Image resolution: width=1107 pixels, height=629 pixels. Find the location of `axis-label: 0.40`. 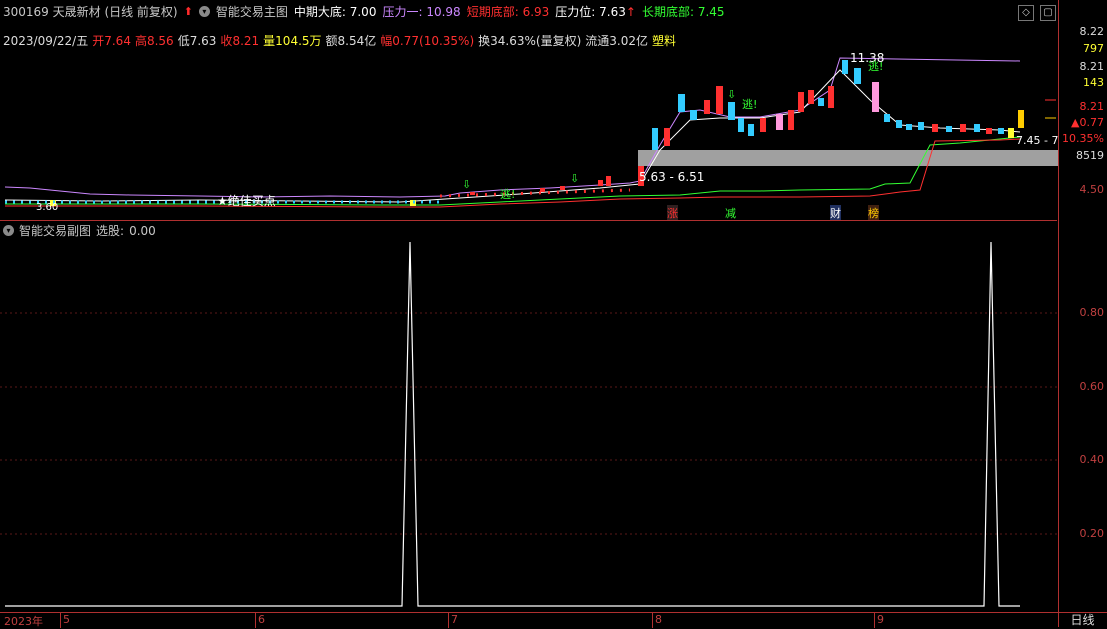

axis-label: 0.40 is located at coordinates (1092, 459).